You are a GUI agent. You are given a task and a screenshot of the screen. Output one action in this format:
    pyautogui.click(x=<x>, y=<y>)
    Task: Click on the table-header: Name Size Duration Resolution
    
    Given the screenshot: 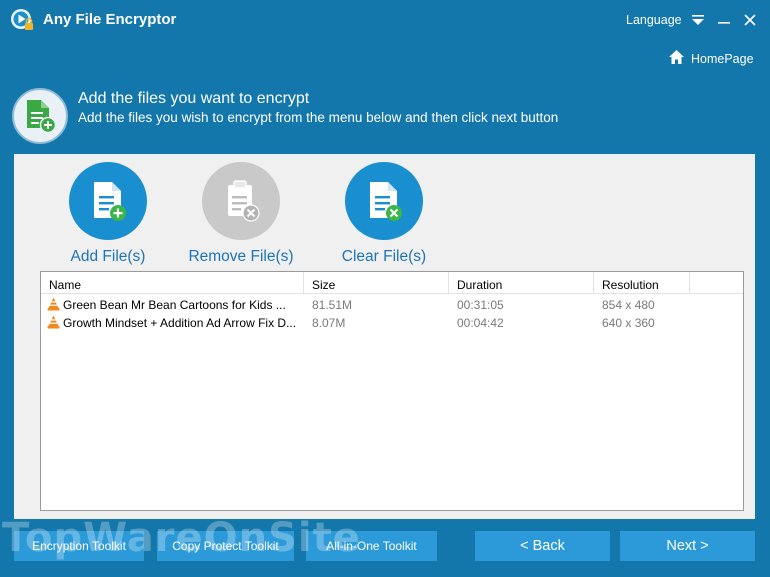 What is the action you would take?
    pyautogui.click(x=392, y=283)
    